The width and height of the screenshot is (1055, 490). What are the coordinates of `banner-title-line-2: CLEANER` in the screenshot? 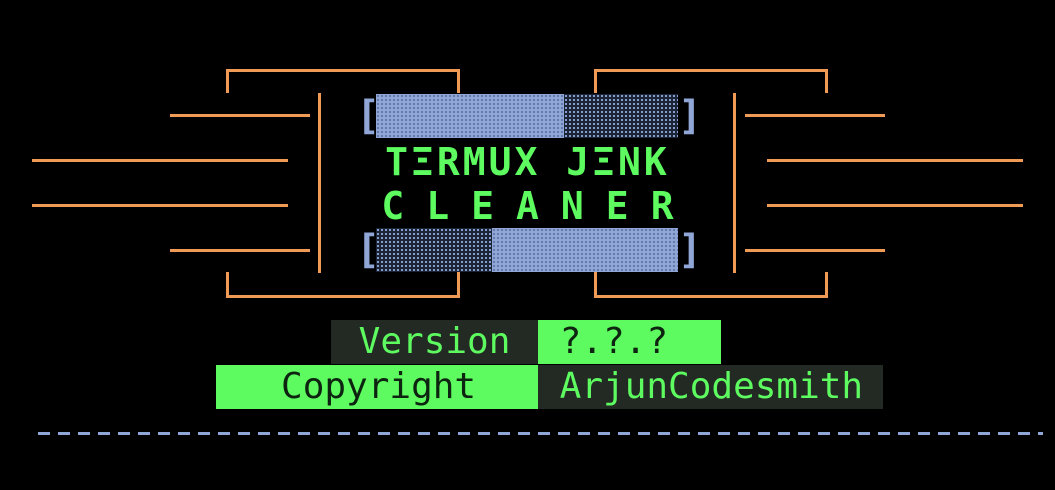 It's located at (538, 206).